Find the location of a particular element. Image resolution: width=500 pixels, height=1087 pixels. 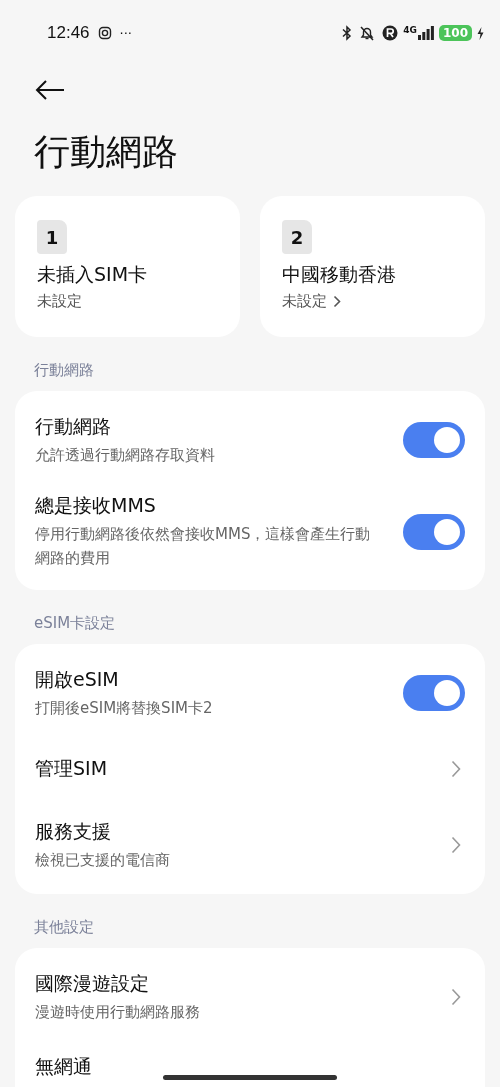

sim-name: 中國移動香港 is located at coordinates (339, 274).